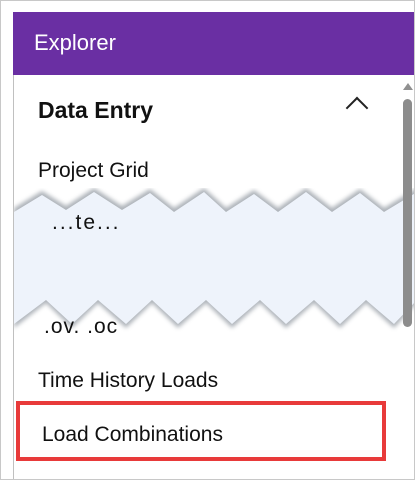 Image resolution: width=415 pixels, height=480 pixels. Describe the element at coordinates (75, 42) in the screenshot. I see `header-title: Explorer` at that location.